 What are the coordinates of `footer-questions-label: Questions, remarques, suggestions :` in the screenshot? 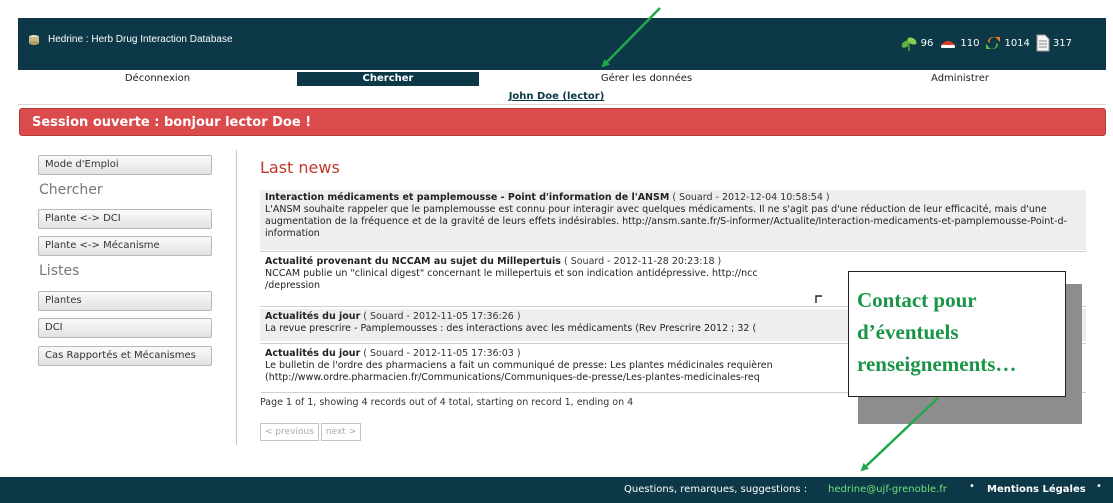 It's located at (716, 489).